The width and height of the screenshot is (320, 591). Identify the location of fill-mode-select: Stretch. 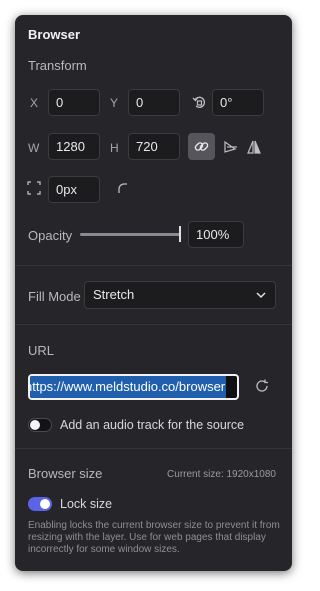
(180, 295).